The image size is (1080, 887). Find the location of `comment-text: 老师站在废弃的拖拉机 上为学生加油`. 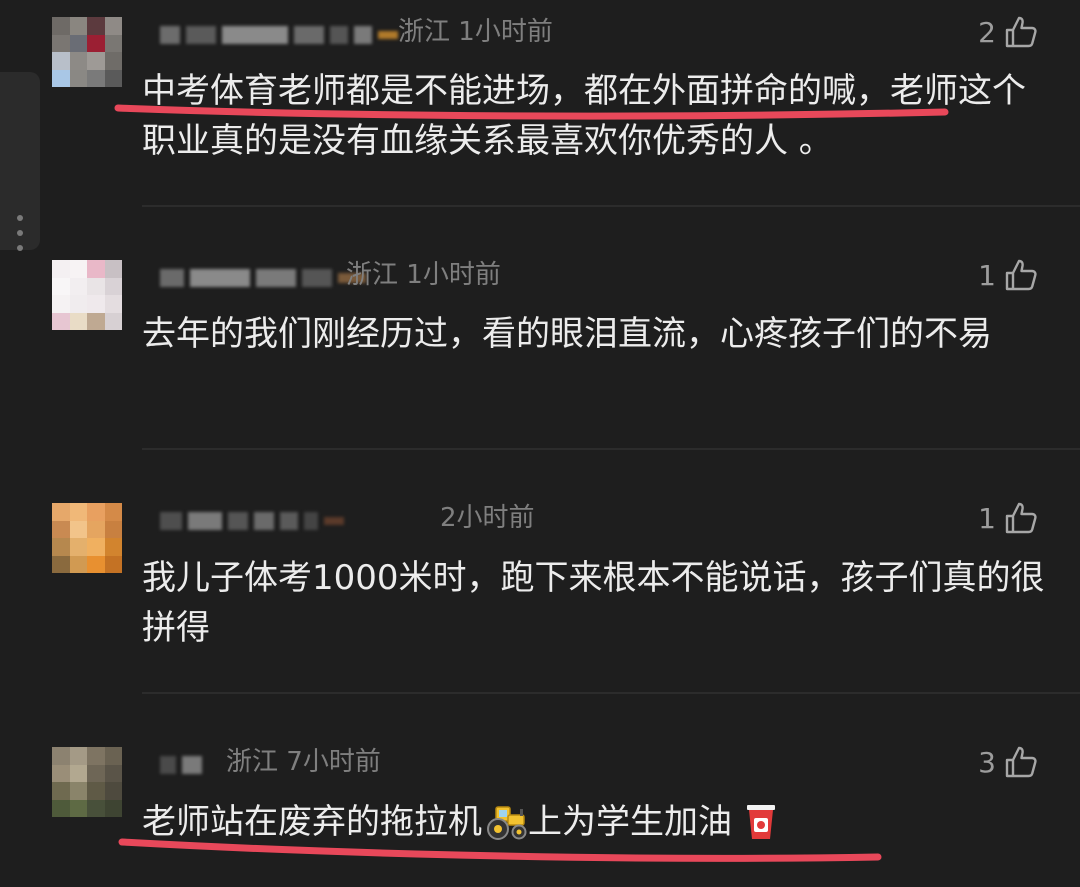

comment-text: 老师站在废弃的拖拉机 上为学生加油 is located at coordinates (594, 822).